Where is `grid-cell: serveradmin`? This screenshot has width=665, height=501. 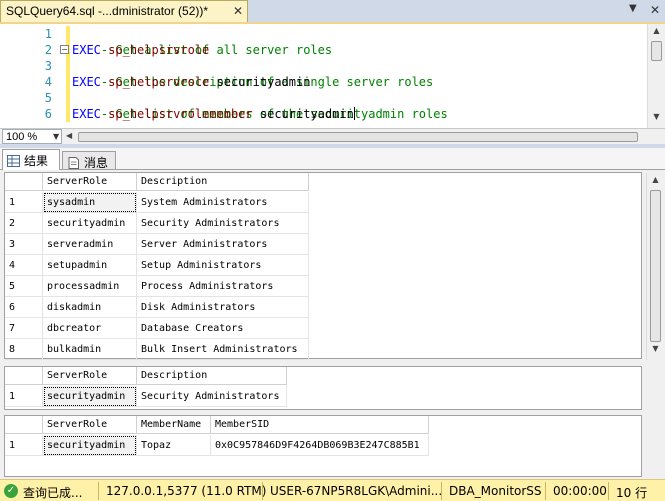 grid-cell: serveradmin is located at coordinates (90, 244).